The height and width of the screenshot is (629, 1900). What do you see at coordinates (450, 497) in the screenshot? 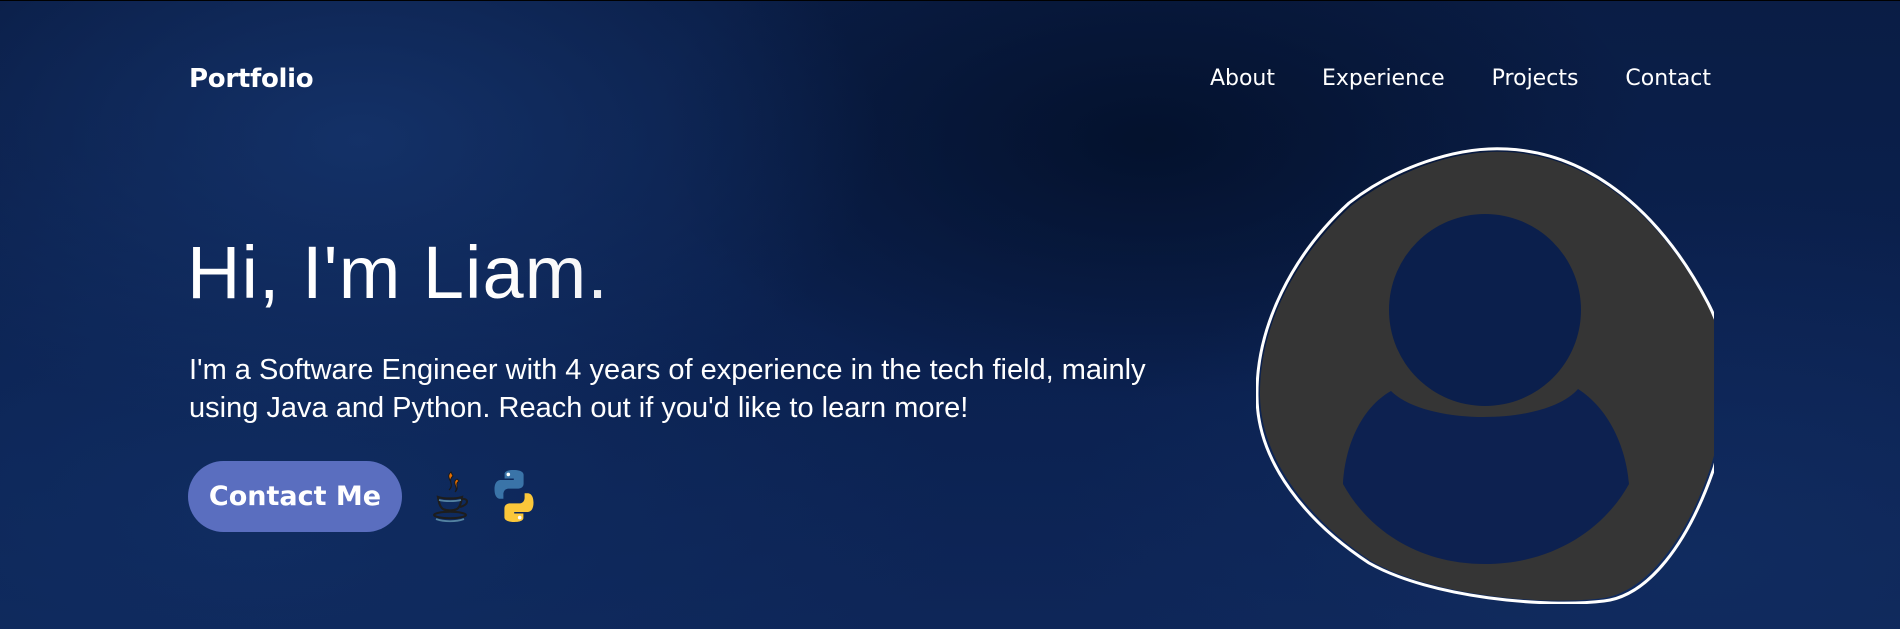
I see `java-icon` at bounding box center [450, 497].